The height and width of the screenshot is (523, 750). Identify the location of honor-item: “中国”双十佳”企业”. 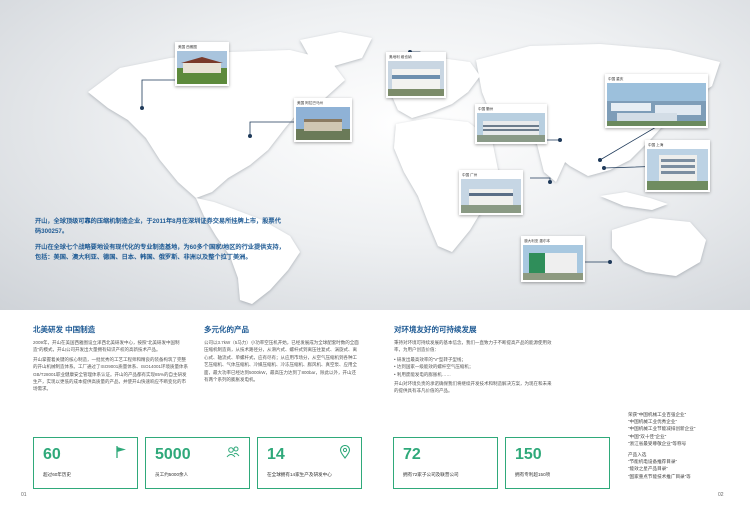
(647, 436).